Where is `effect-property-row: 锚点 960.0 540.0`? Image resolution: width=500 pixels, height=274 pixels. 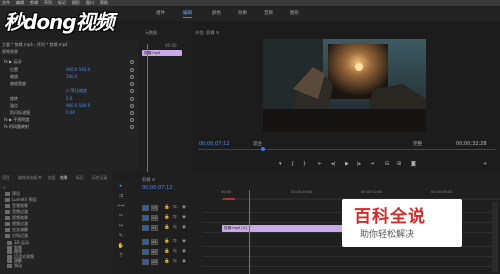 effect-property-row: 锚点 960.0 540.0 is located at coordinates (69, 106).